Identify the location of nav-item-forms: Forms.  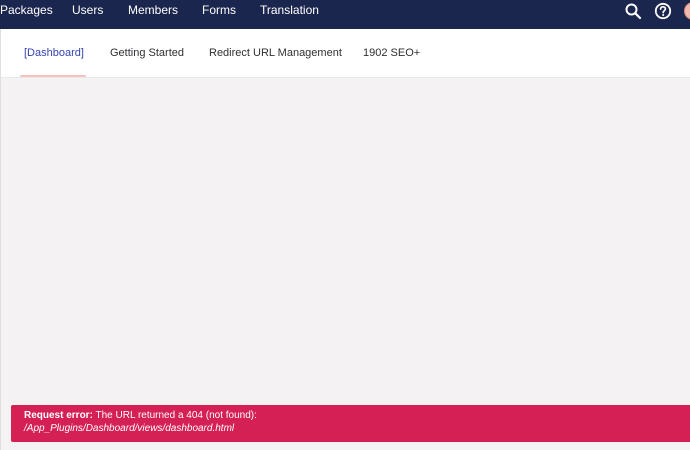
(219, 14).